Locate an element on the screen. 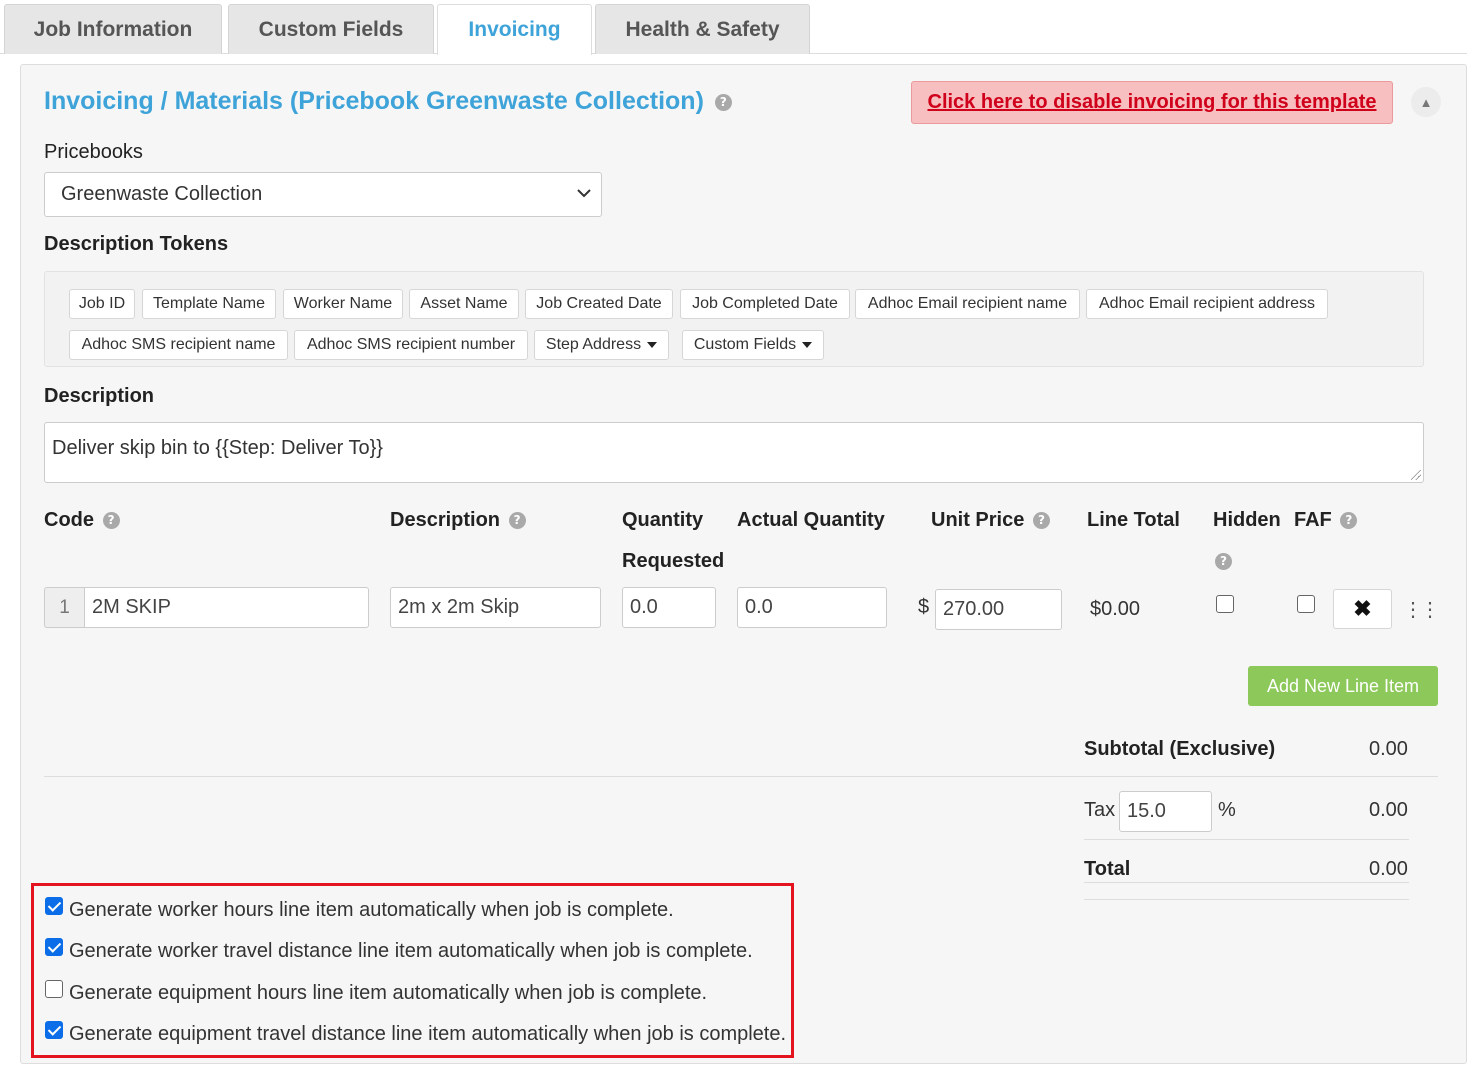 This screenshot has height=1072, width=1467. tab-job-information: Job Information is located at coordinates (113, 29).